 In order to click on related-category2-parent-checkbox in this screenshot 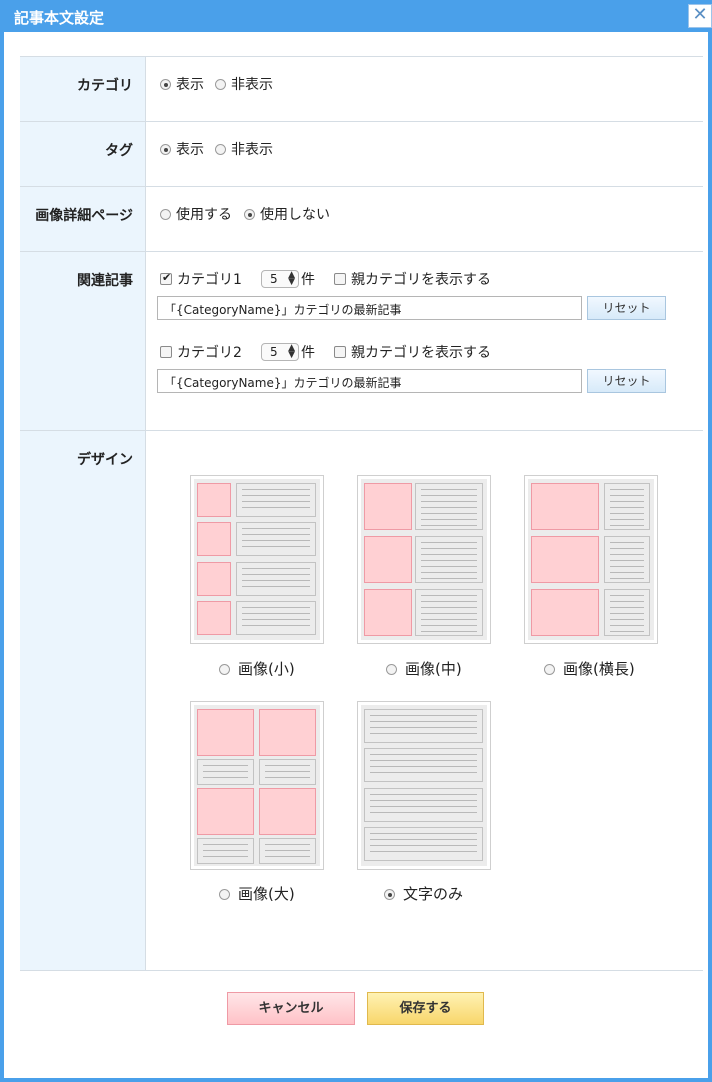, I will do `click(340, 352)`.